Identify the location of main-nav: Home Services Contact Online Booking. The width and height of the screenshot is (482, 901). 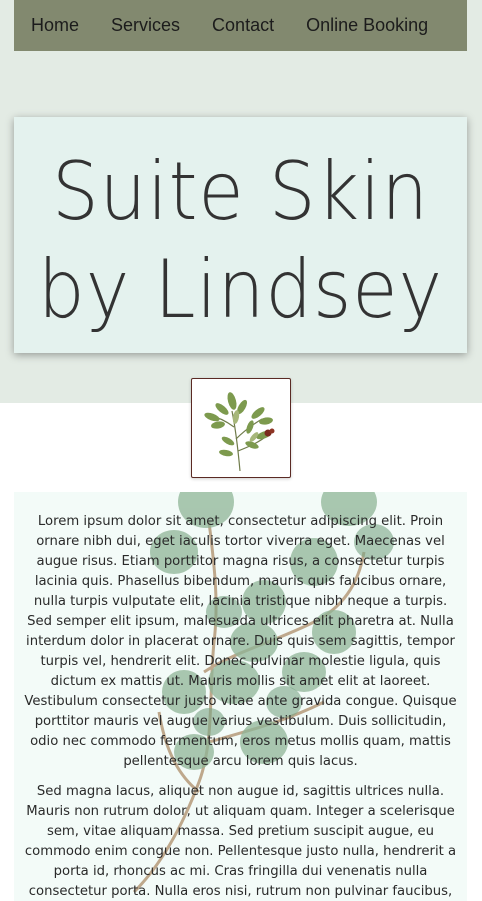
(240, 25).